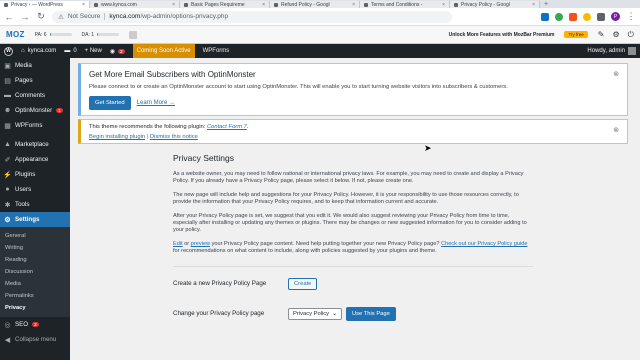  I want to click on puzzle-icon, so click(601, 16).